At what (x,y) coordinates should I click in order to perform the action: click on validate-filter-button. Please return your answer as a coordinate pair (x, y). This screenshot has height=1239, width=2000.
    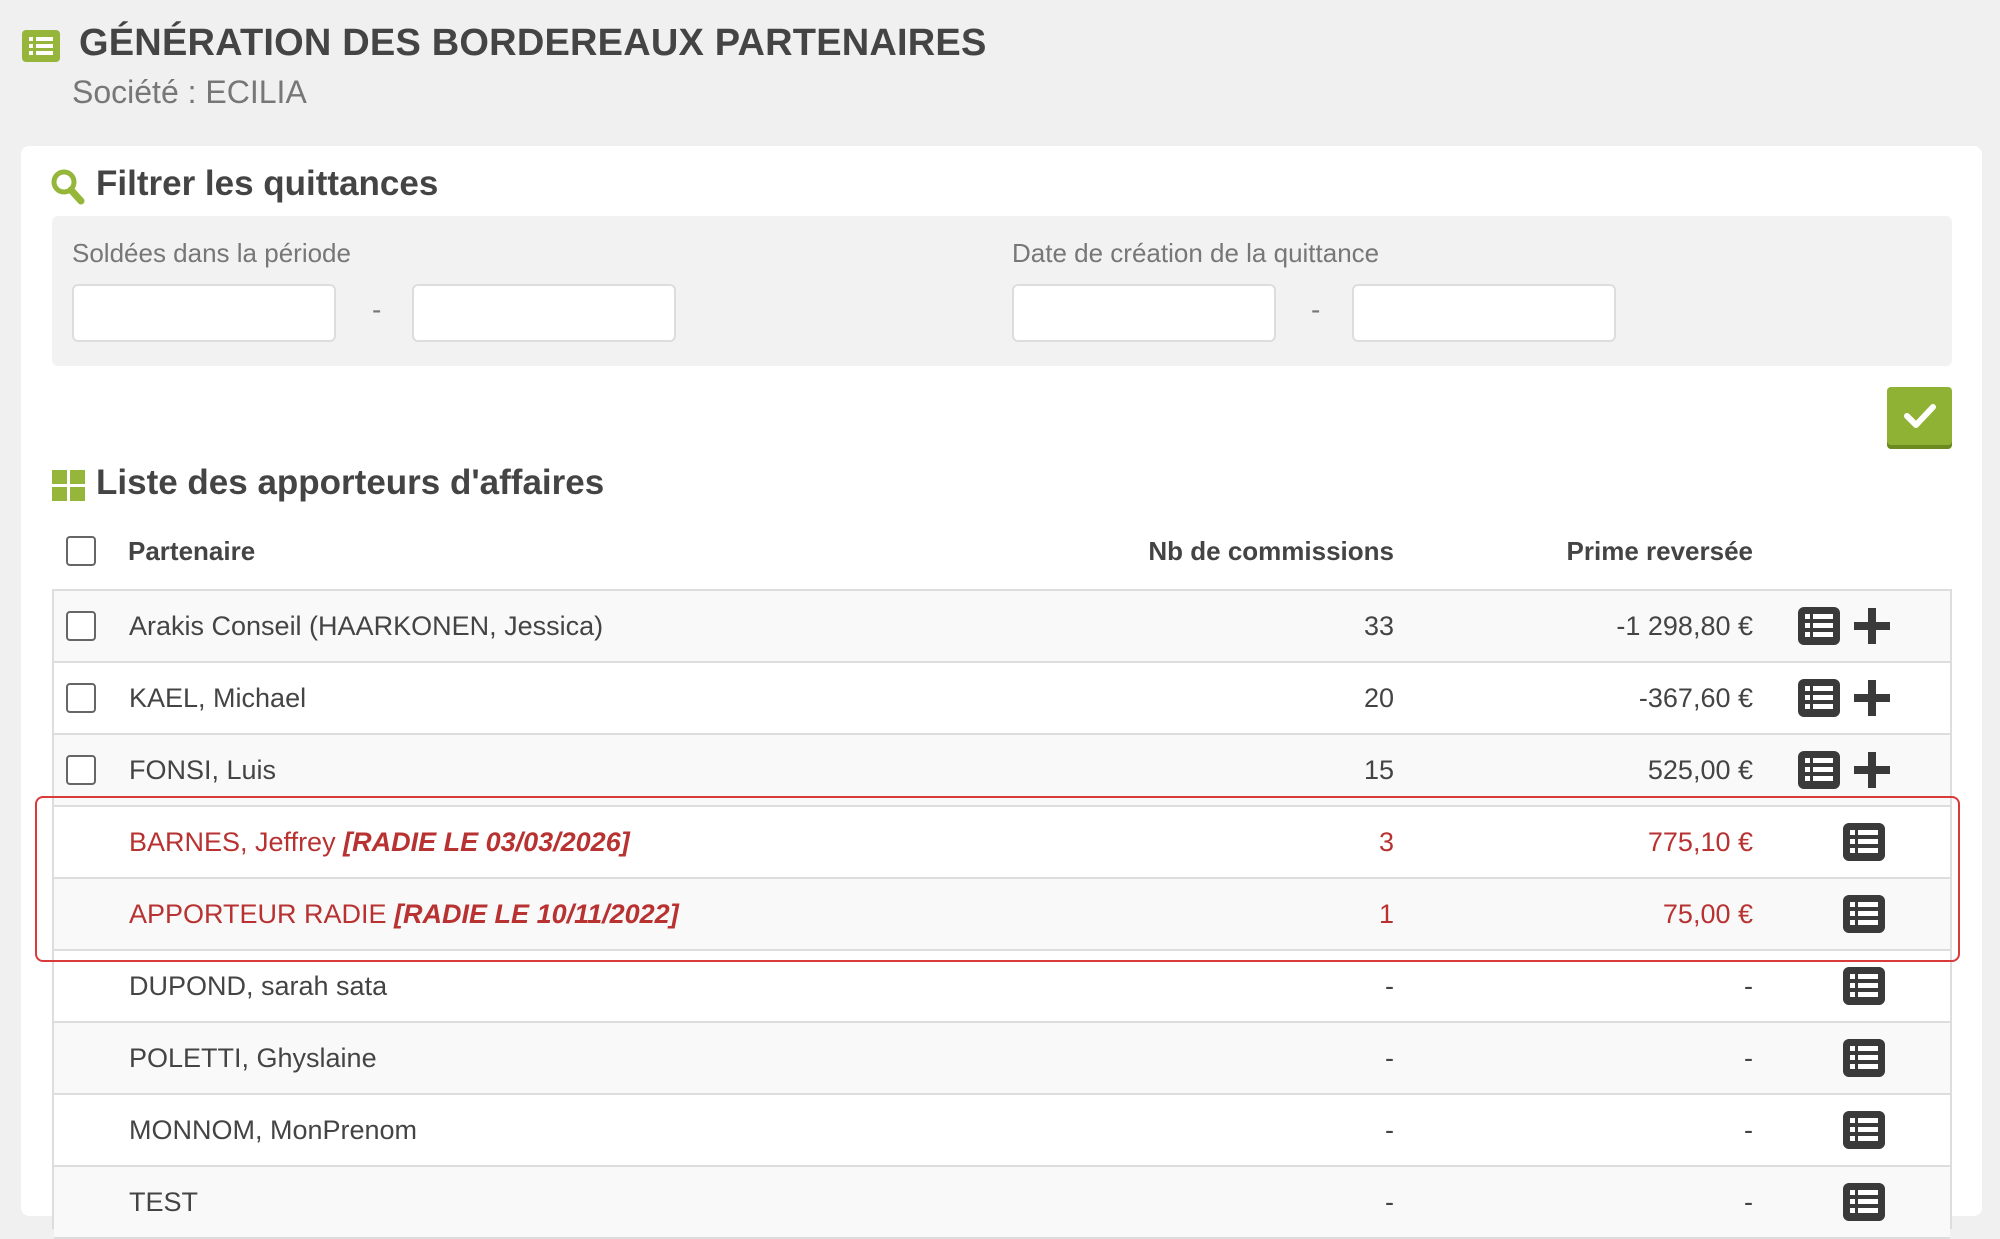
    Looking at the image, I should click on (1919, 416).